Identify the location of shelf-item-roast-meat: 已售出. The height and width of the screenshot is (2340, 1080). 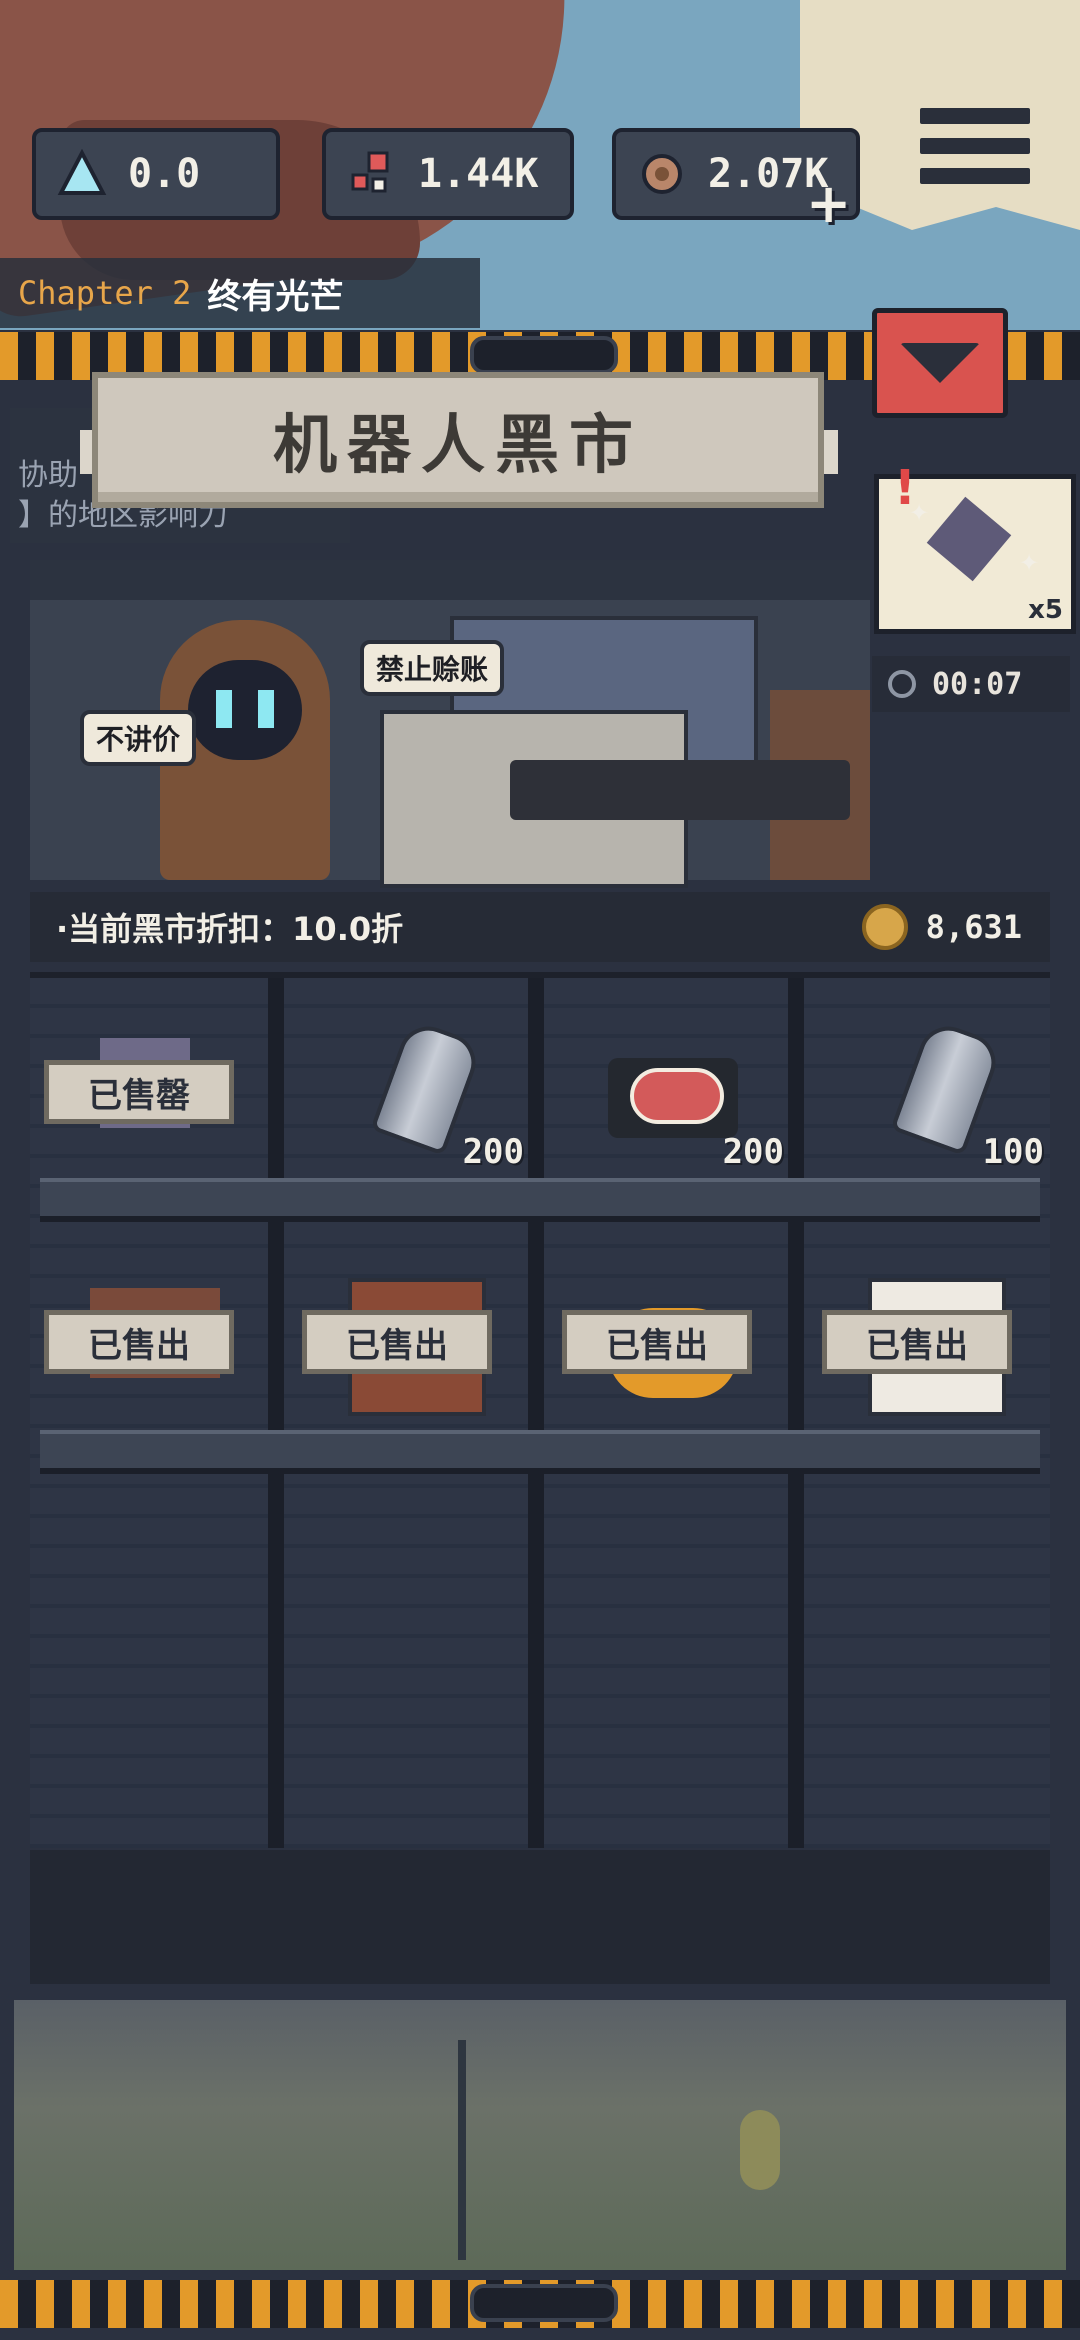
(673, 1343).